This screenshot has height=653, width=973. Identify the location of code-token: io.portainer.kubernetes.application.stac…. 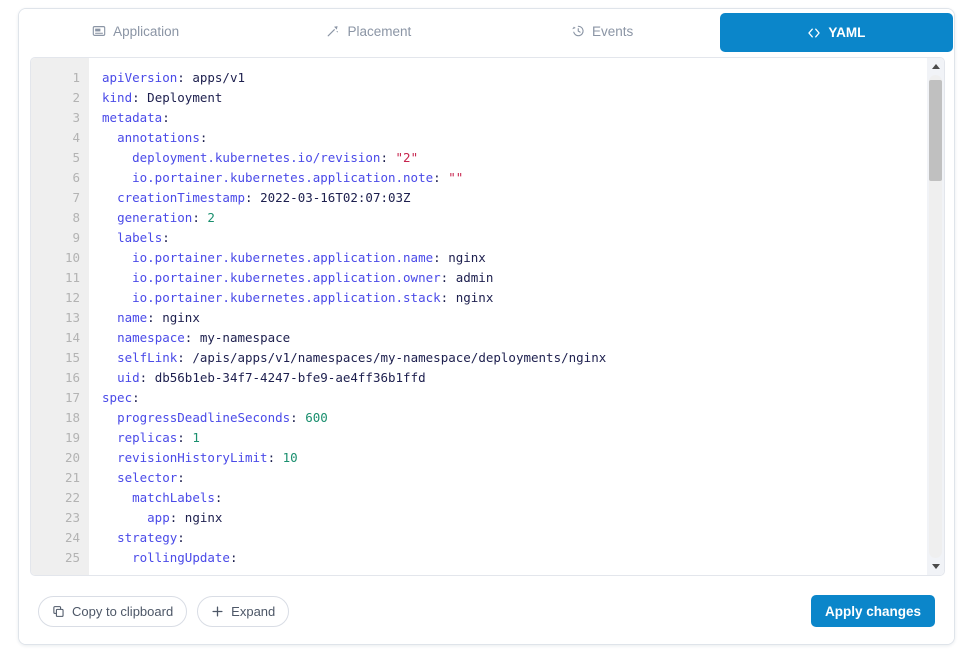
(286, 297).